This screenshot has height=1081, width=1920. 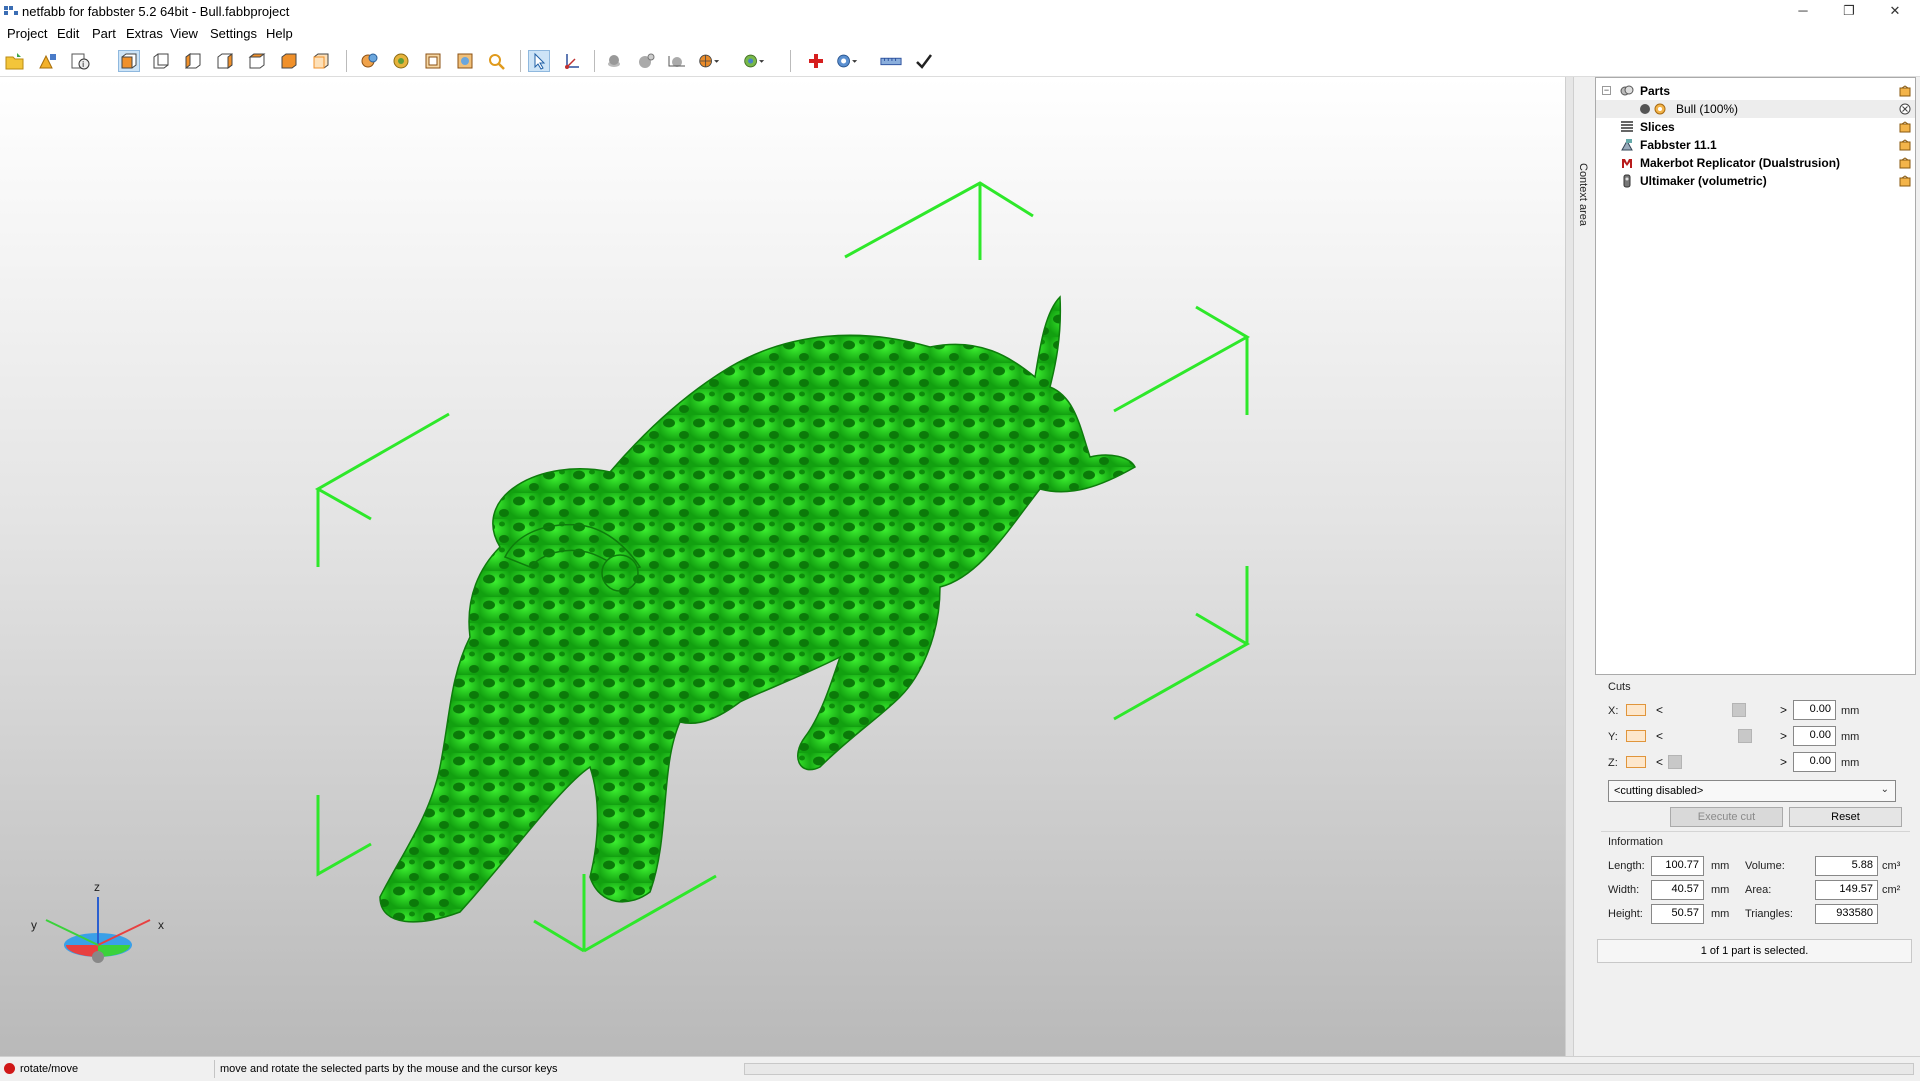 What do you see at coordinates (49, 1069) in the screenshot?
I see `status-mode: rotate/move` at bounding box center [49, 1069].